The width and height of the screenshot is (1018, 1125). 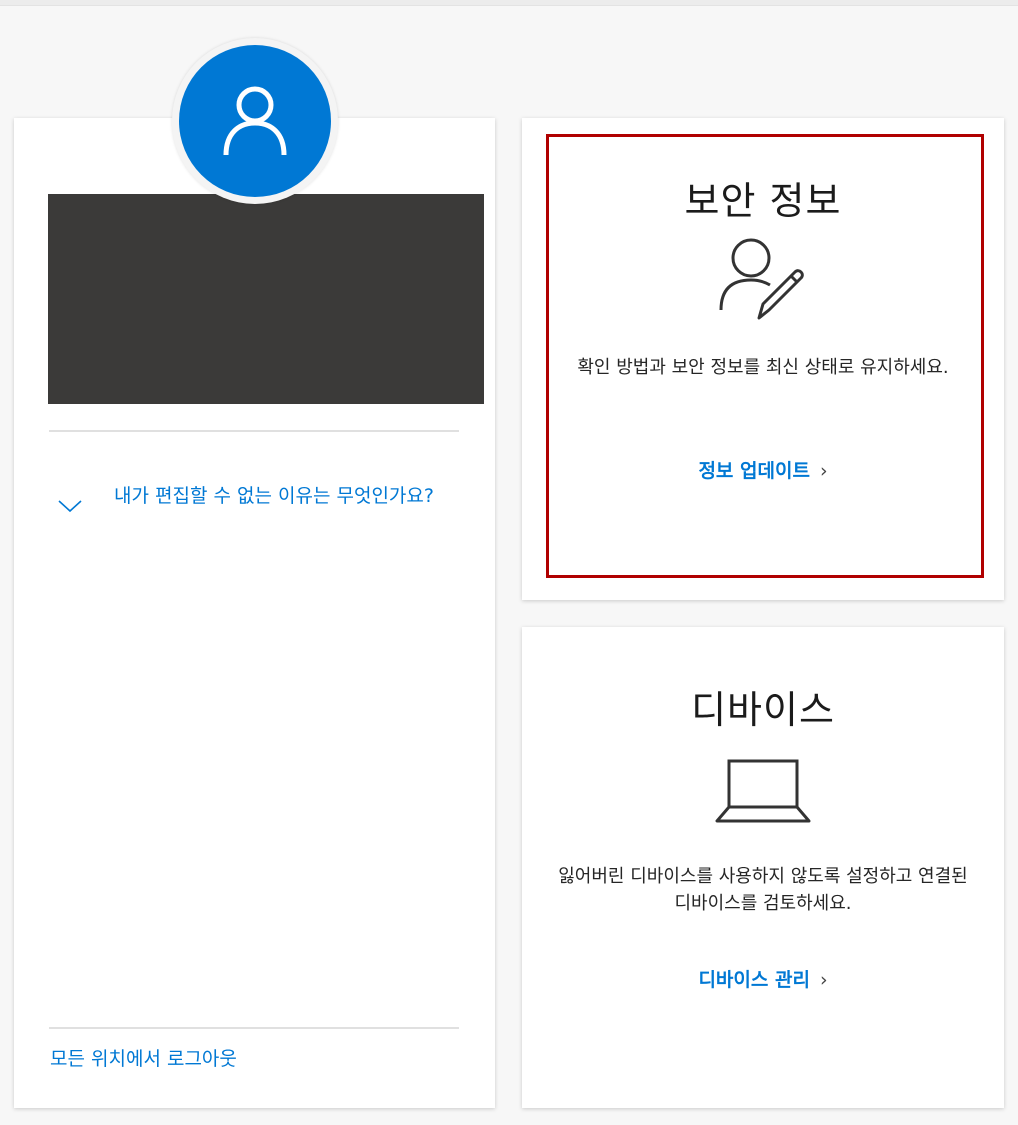 I want to click on security-info-title: 보안 정보, so click(x=763, y=201).